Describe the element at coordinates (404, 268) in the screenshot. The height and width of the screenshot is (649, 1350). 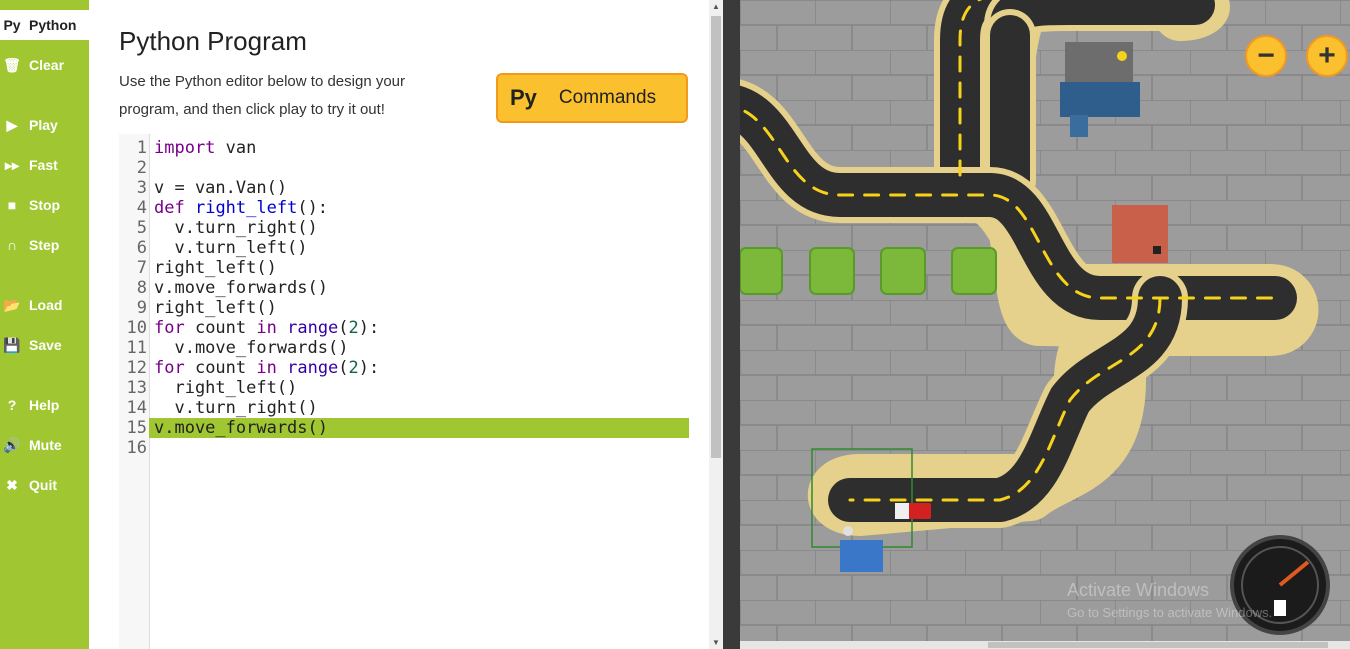
I see `code-line: 7 right_left()` at that location.